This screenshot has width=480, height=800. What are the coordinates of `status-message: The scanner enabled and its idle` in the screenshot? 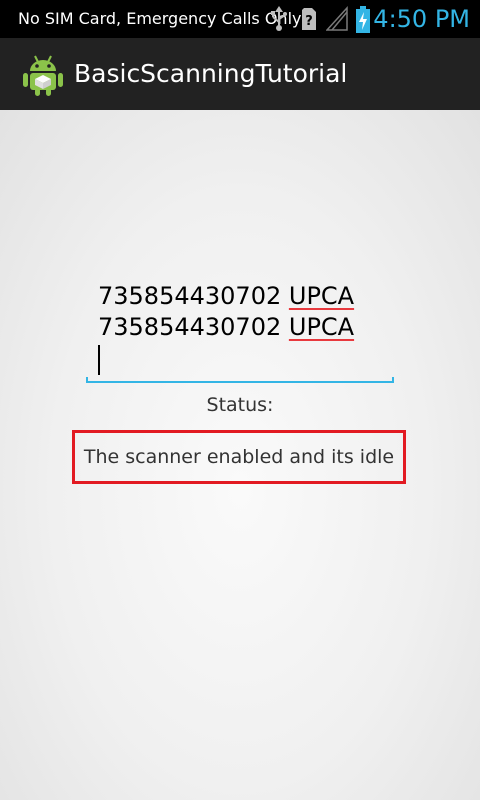 It's located at (239, 457).